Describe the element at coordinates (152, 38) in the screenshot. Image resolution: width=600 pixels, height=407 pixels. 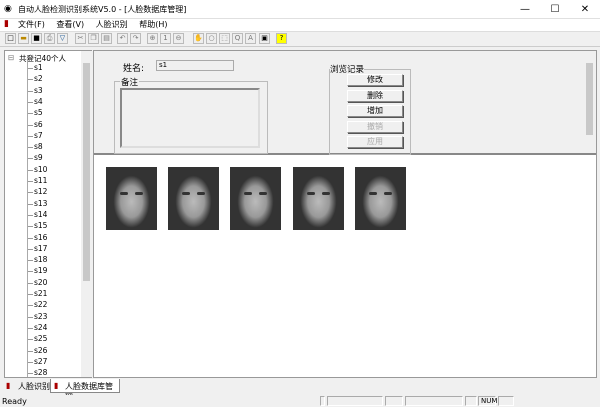
I see `zoom-in-icon: ⊕` at that location.